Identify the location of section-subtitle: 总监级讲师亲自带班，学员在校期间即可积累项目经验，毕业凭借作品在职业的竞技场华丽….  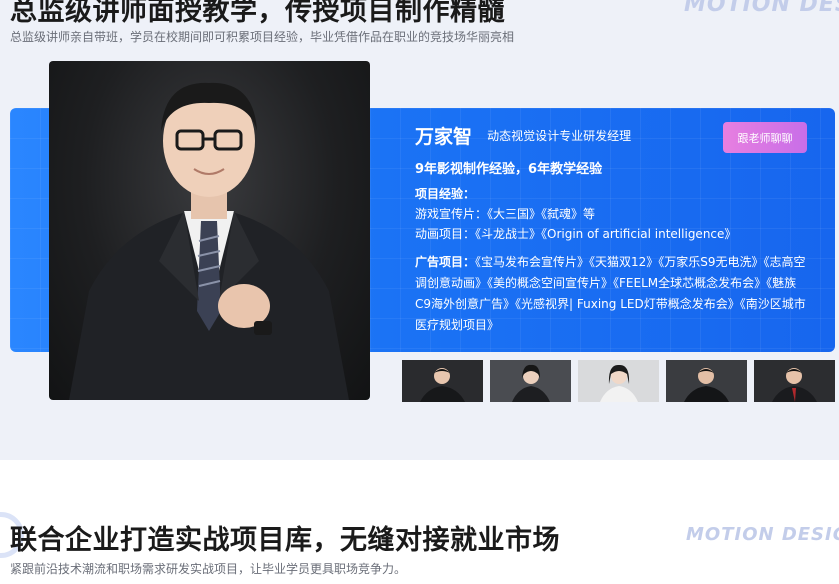
(262, 37).